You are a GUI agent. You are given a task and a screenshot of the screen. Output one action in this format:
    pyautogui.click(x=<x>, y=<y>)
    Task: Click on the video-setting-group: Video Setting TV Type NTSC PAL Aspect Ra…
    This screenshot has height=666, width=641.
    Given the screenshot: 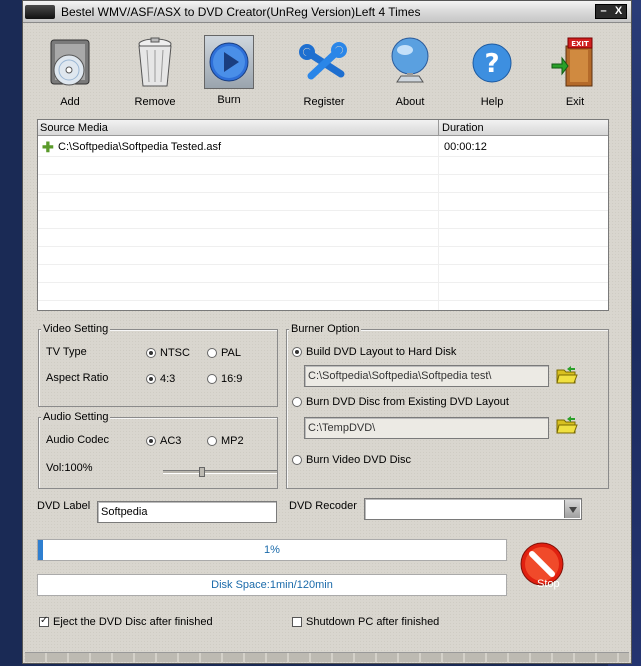 What is the action you would take?
    pyautogui.click(x=158, y=365)
    